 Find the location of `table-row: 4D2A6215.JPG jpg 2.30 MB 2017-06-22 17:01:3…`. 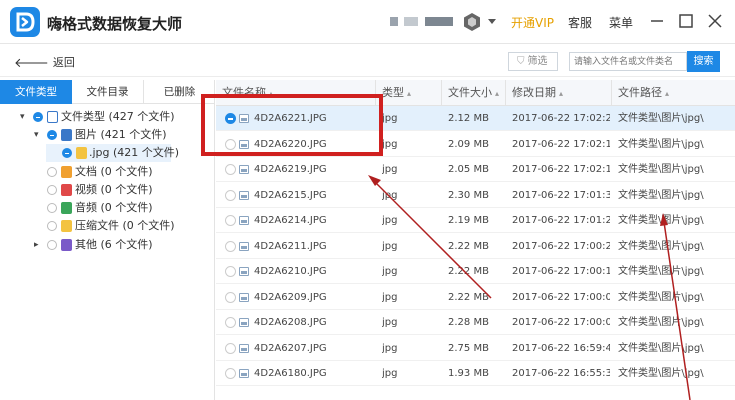

table-row: 4D2A6215.JPG jpg 2.30 MB 2017-06-22 17:01:3… is located at coordinates (475, 195).